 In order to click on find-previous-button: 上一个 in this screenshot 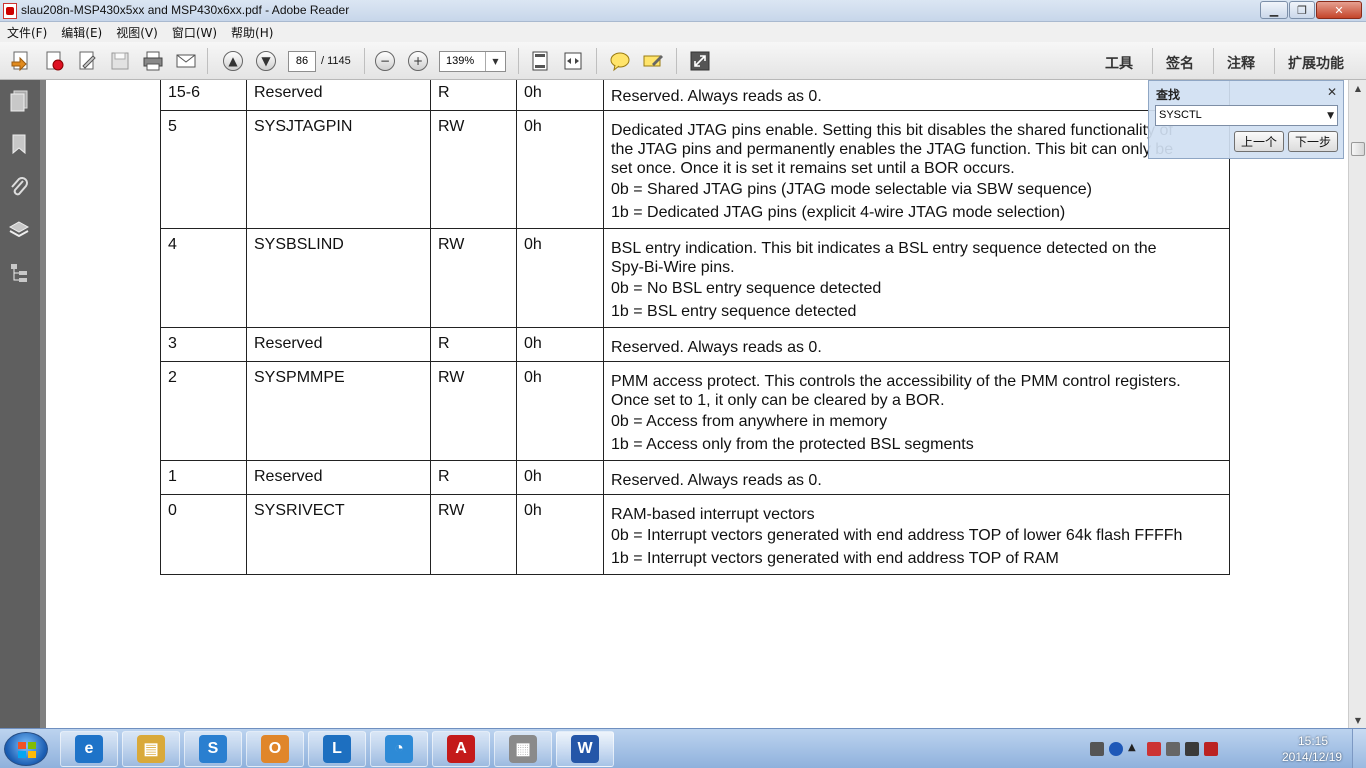, I will do `click(1259, 141)`.